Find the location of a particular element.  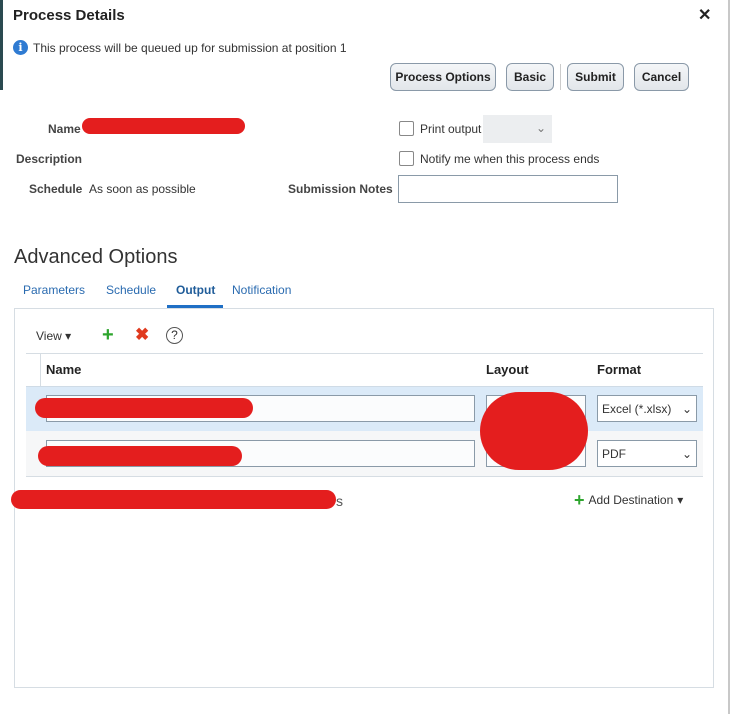

close-icon: ✕ is located at coordinates (704, 15).